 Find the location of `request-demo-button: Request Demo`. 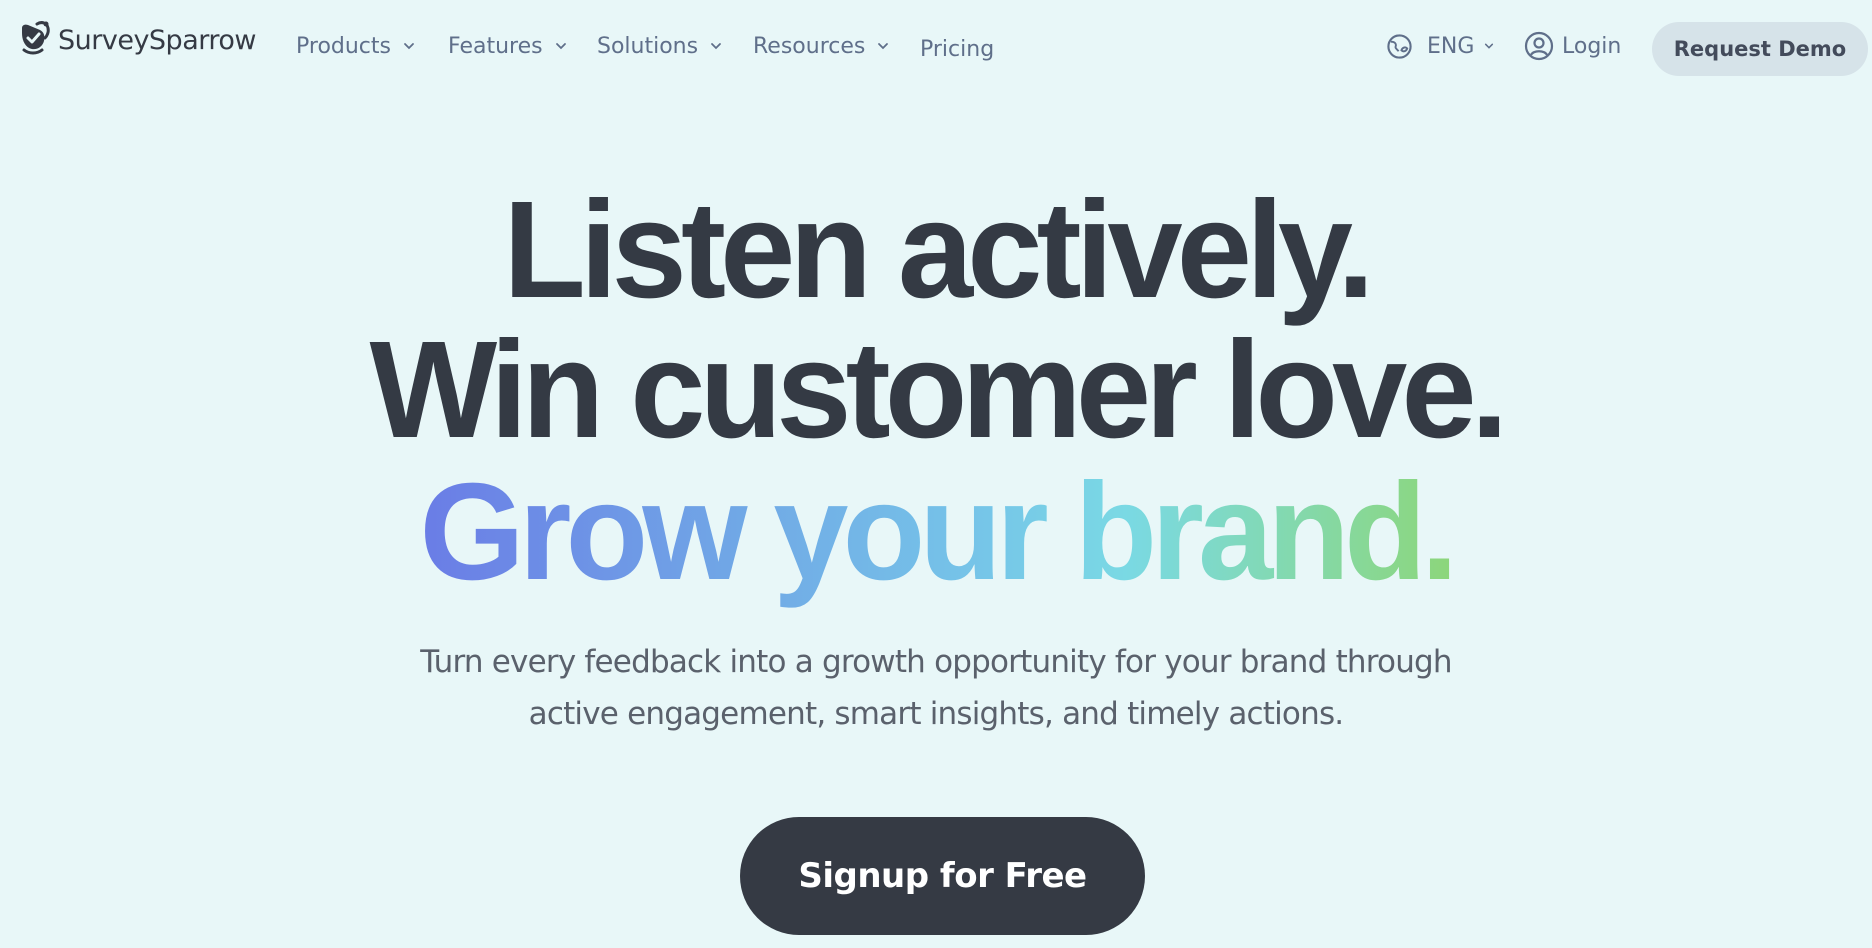

request-demo-button: Request Demo is located at coordinates (1760, 49).